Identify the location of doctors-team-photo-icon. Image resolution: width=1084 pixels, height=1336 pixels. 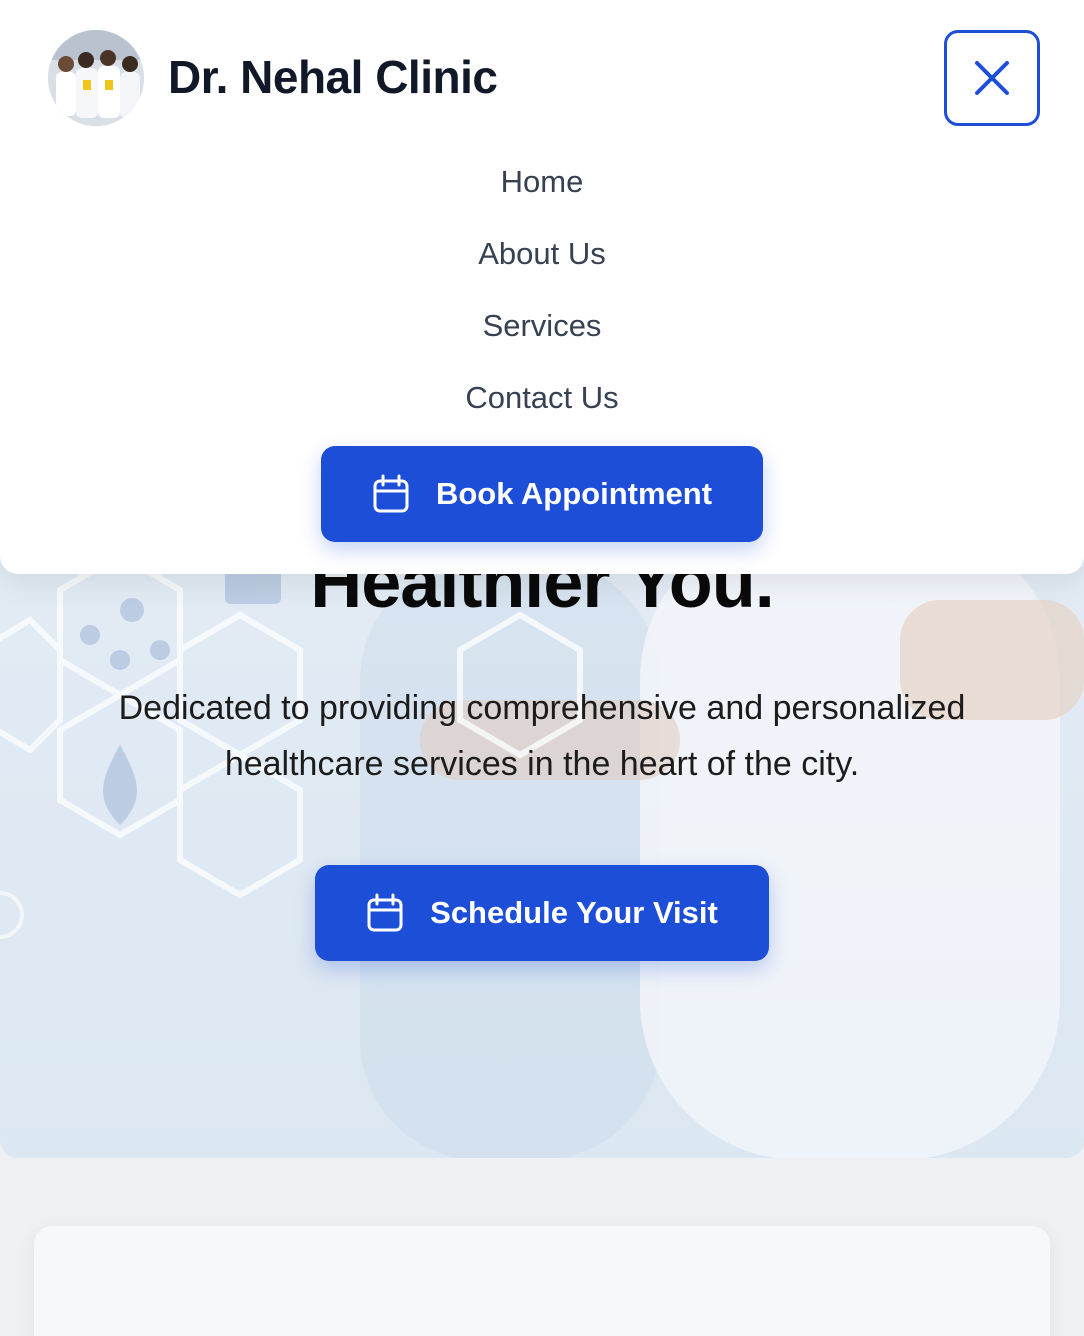
(96, 78).